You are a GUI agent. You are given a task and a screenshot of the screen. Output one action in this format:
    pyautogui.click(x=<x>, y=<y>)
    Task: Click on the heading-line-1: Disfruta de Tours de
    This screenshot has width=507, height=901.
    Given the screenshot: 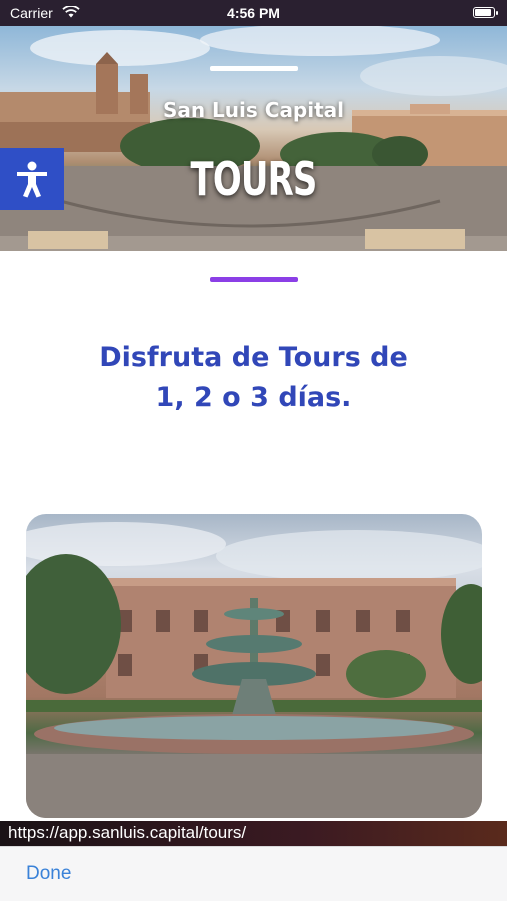 What is the action you would take?
    pyautogui.click(x=253, y=357)
    